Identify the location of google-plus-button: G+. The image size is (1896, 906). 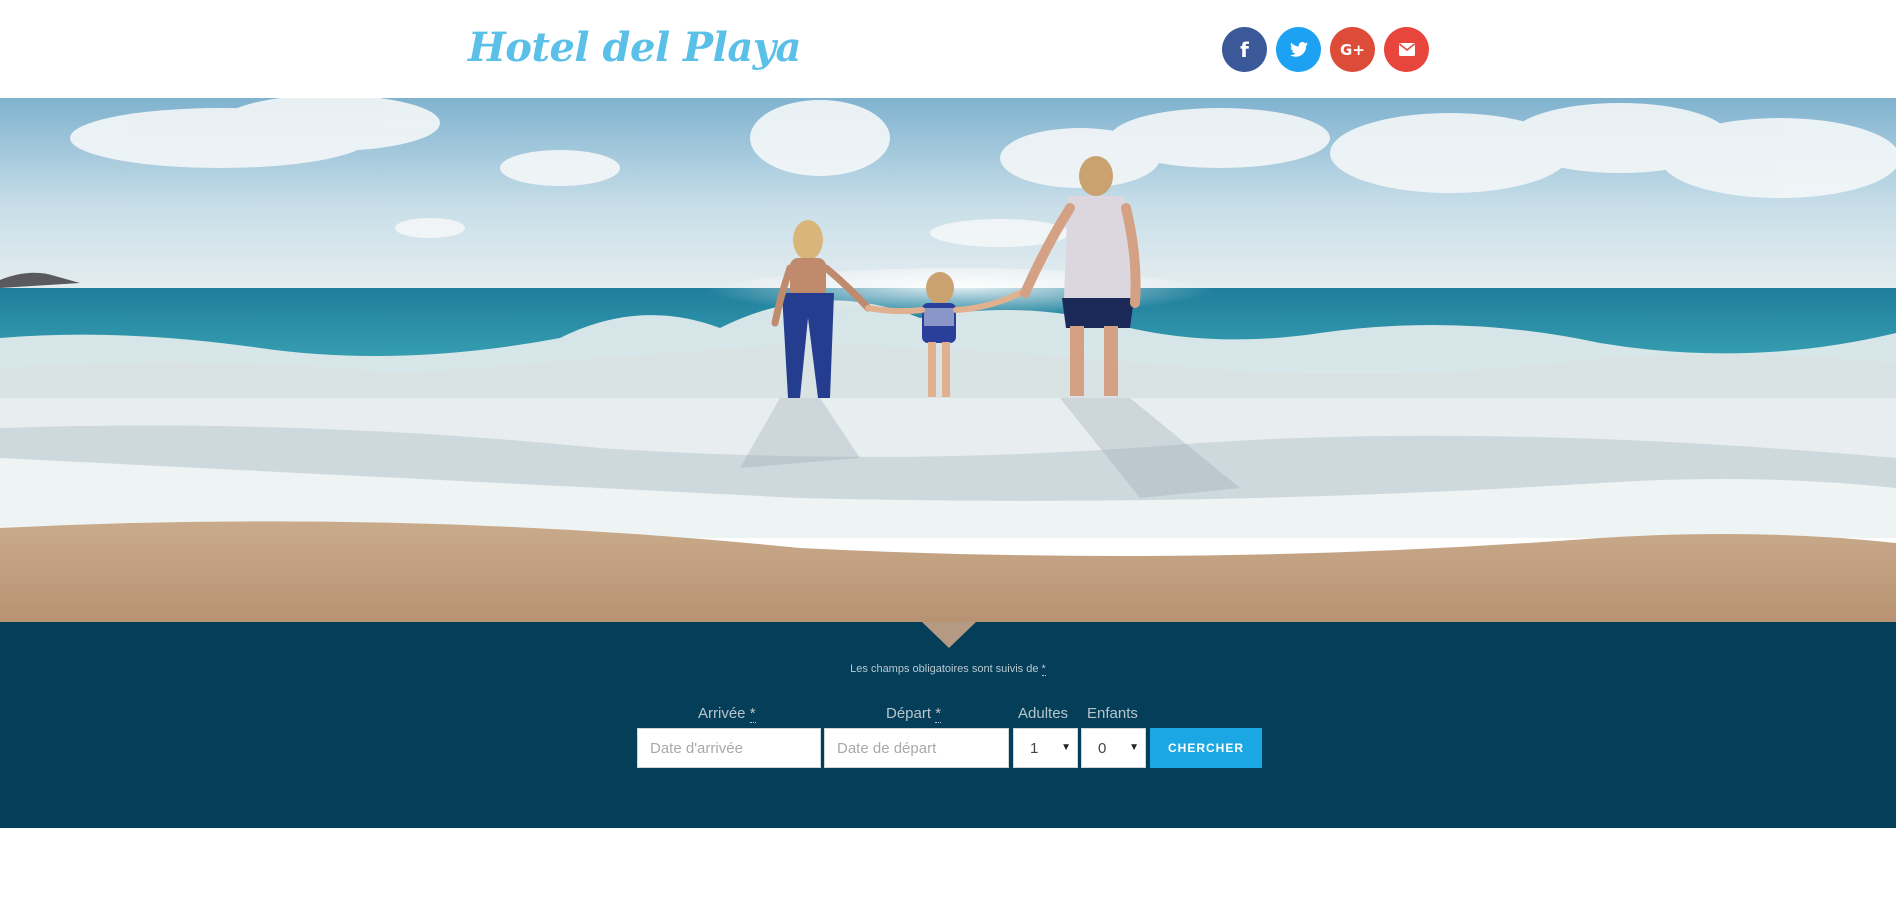
(1352, 49).